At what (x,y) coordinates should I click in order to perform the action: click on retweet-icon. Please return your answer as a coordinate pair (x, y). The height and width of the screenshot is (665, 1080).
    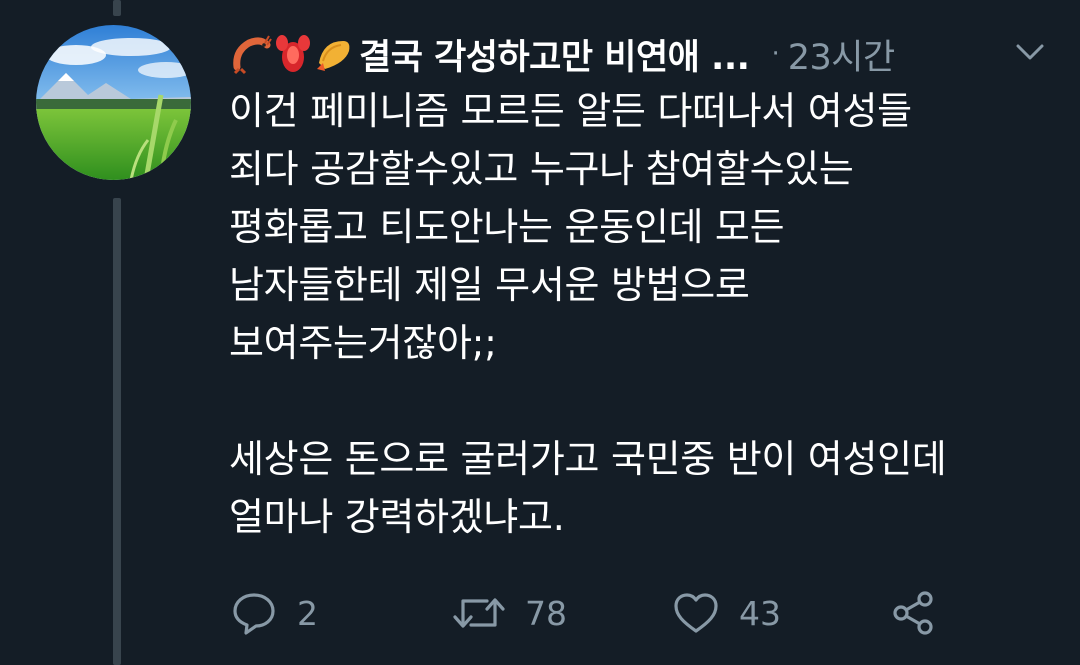
    Looking at the image, I should click on (479, 613).